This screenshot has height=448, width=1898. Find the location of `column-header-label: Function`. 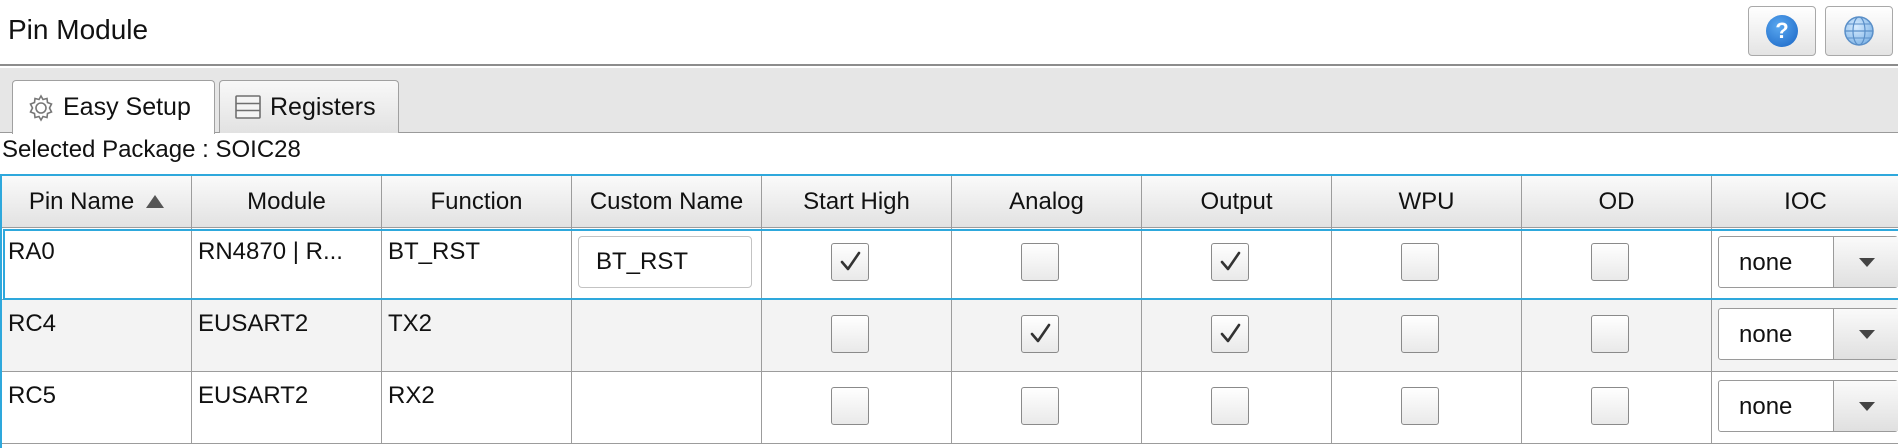

column-header-label: Function is located at coordinates (476, 201).